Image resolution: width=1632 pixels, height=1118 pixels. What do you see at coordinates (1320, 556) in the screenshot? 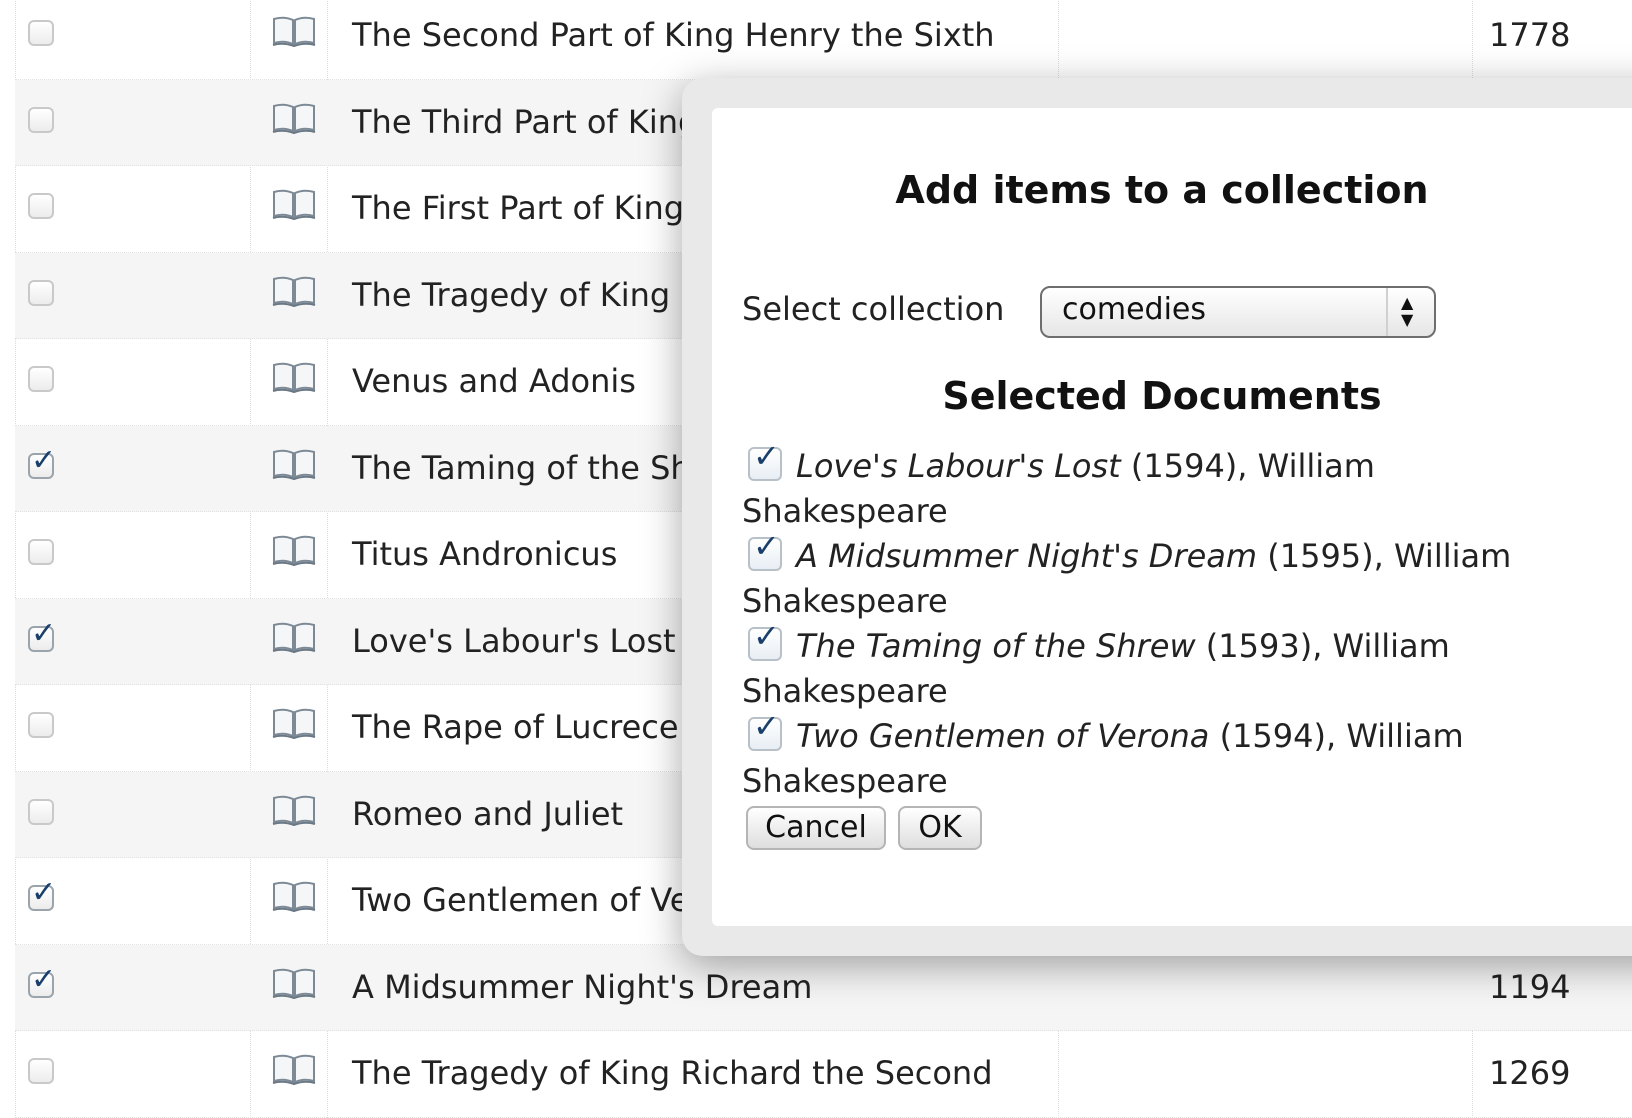
I see `document-year: (1595)` at bounding box center [1320, 556].